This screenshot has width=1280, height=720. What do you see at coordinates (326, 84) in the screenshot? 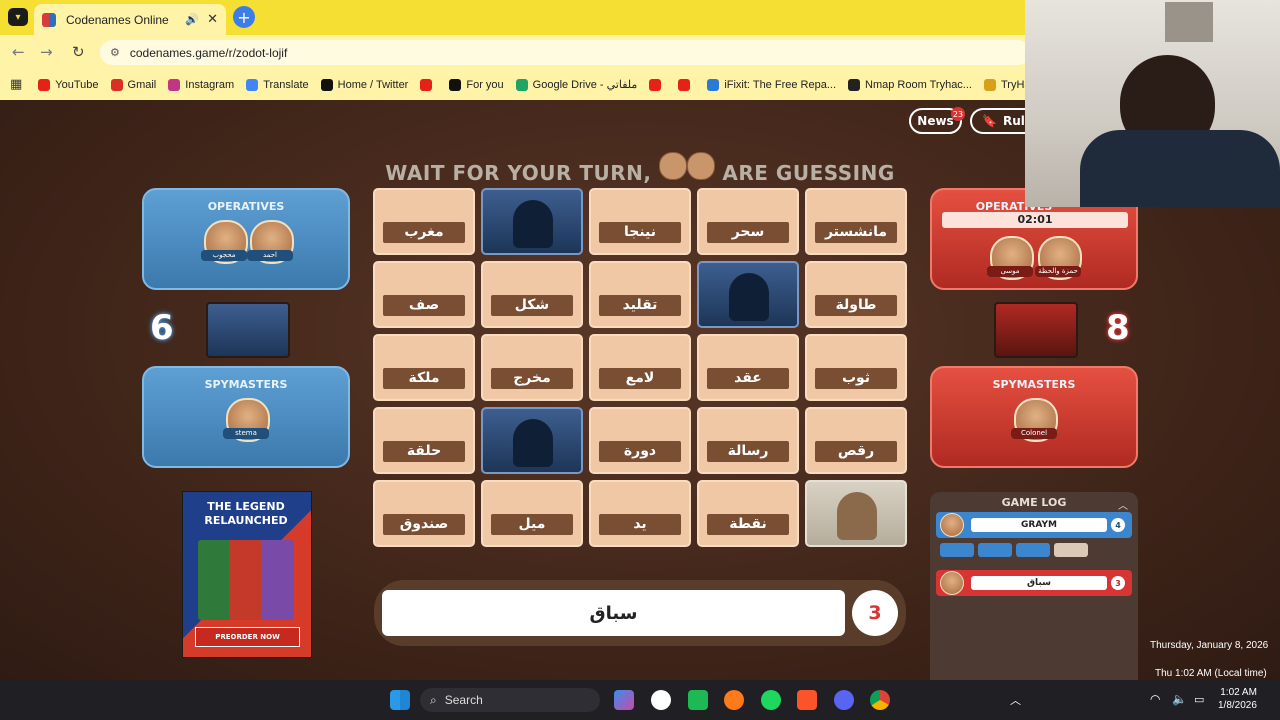
I see `x-logo-icon` at bounding box center [326, 84].